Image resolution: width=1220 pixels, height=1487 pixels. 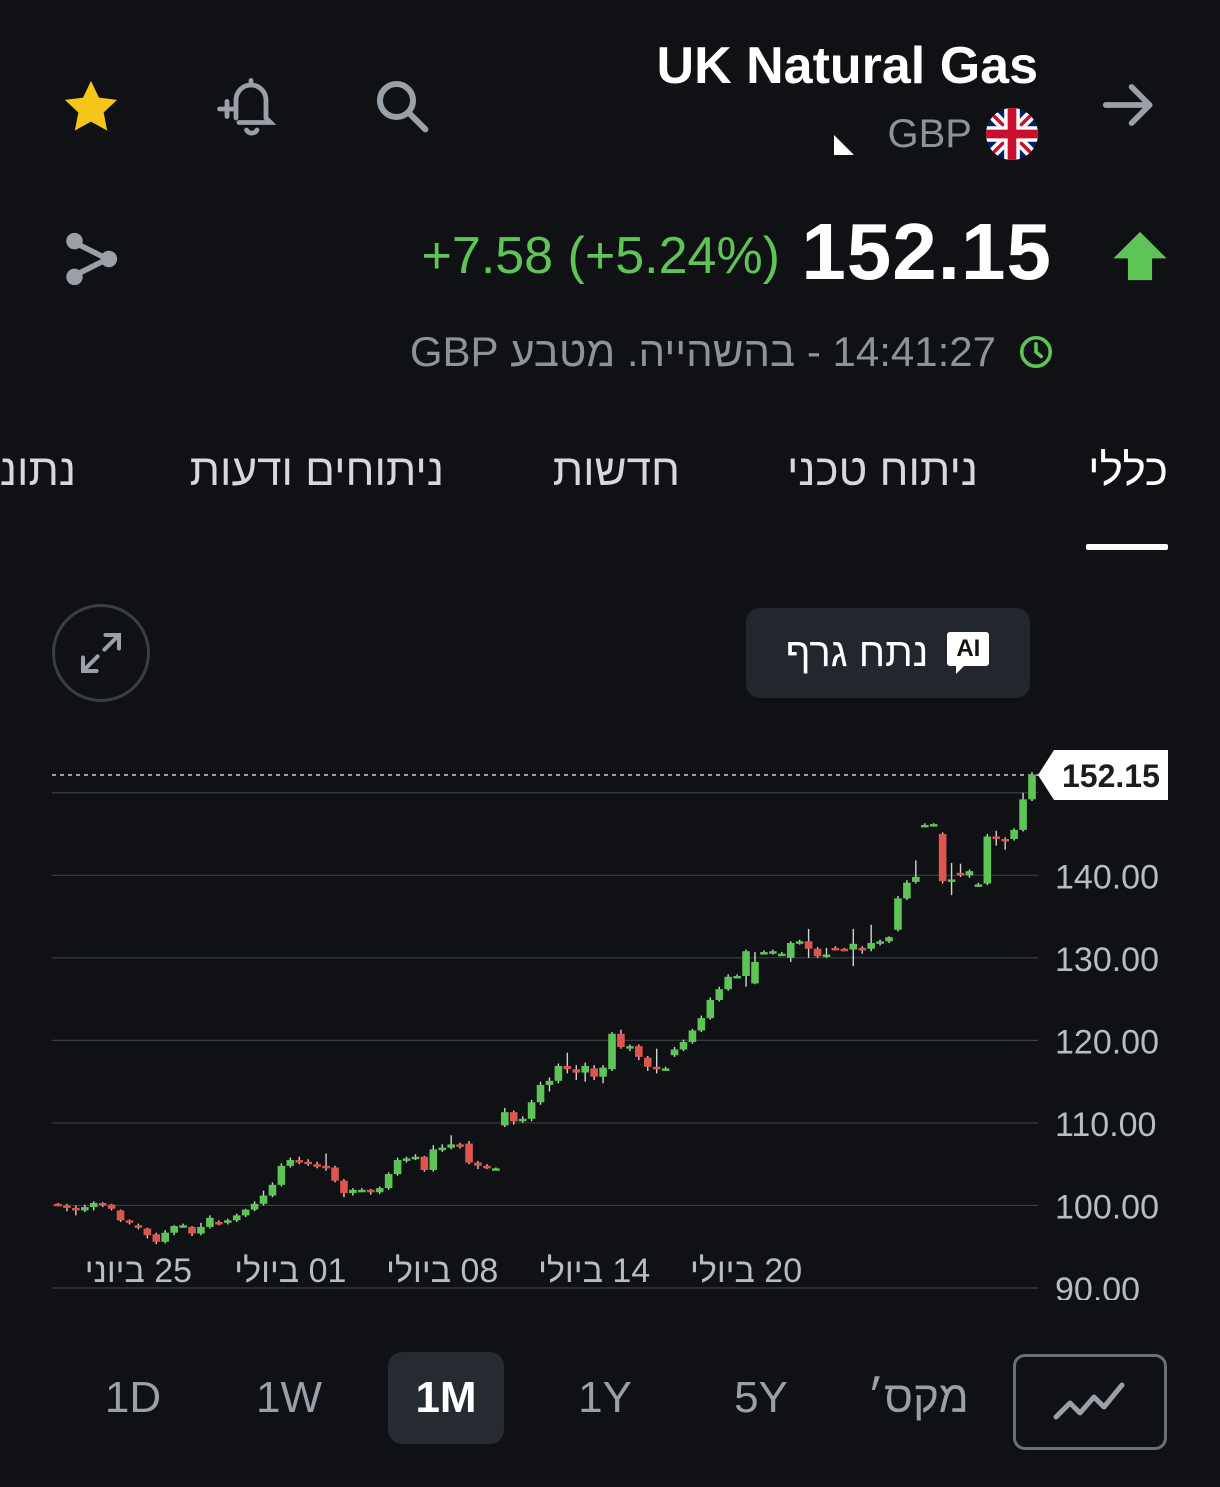 I want to click on range-max: מקס׳, so click(x=918, y=1398).